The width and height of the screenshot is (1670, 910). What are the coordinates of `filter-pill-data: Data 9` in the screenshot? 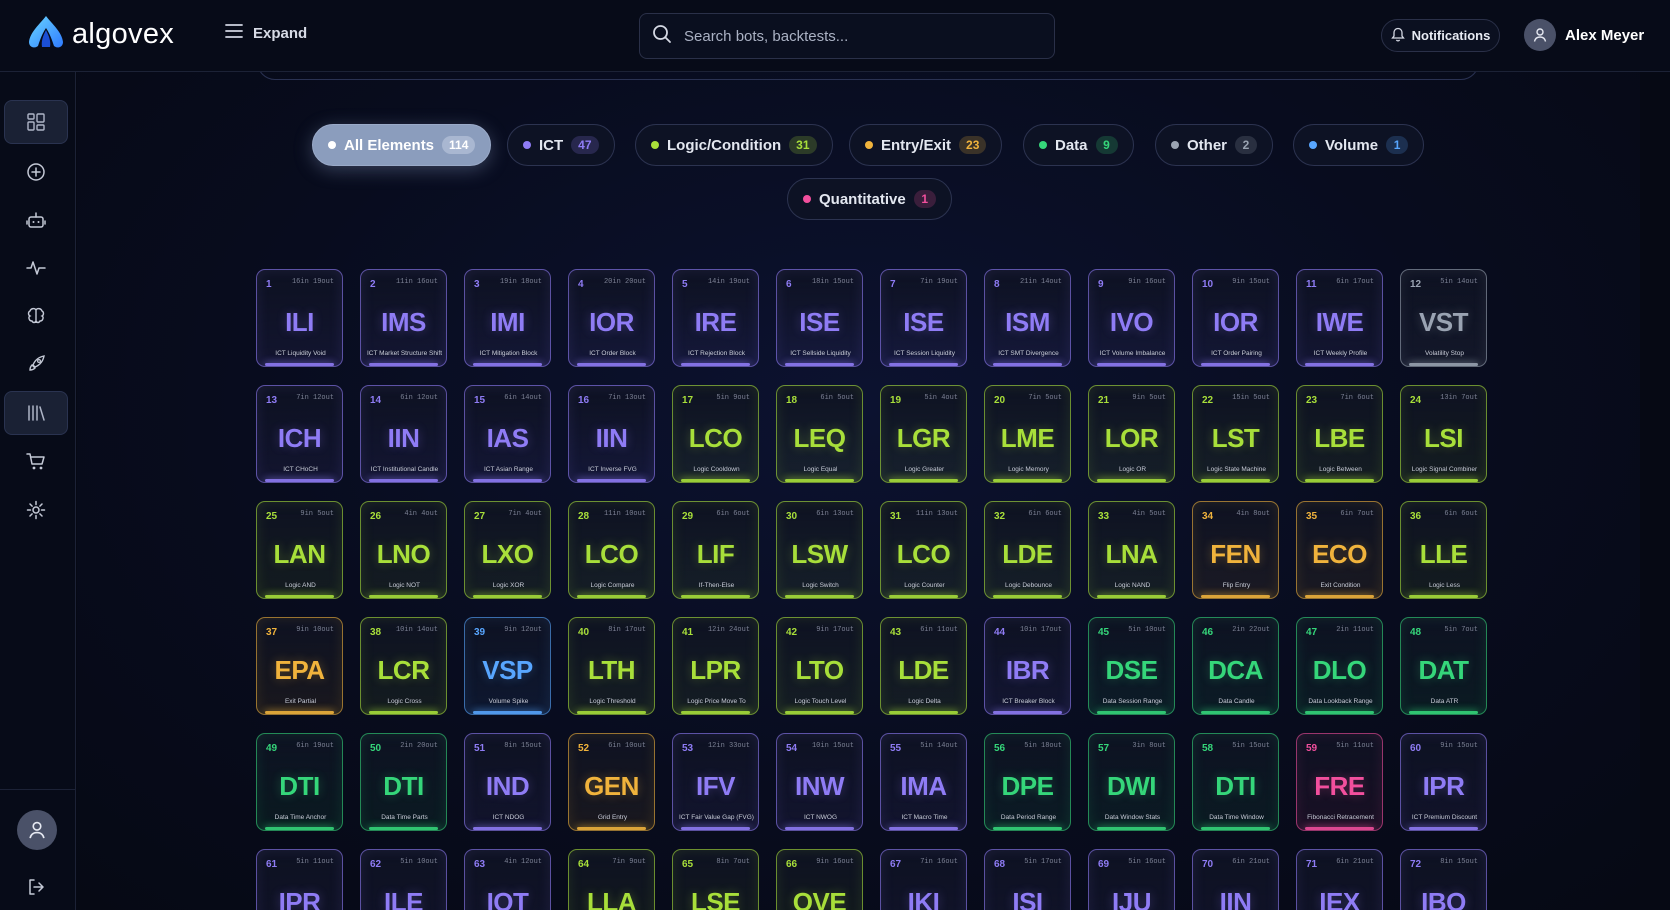 It's located at (1078, 145).